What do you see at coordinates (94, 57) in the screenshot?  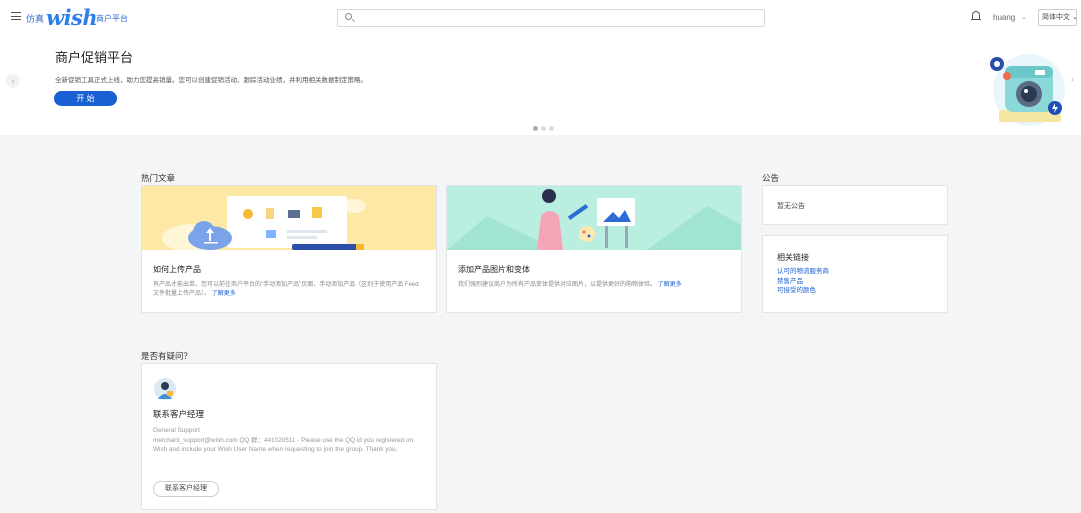 I see `banner-title: 商户促销平台` at bounding box center [94, 57].